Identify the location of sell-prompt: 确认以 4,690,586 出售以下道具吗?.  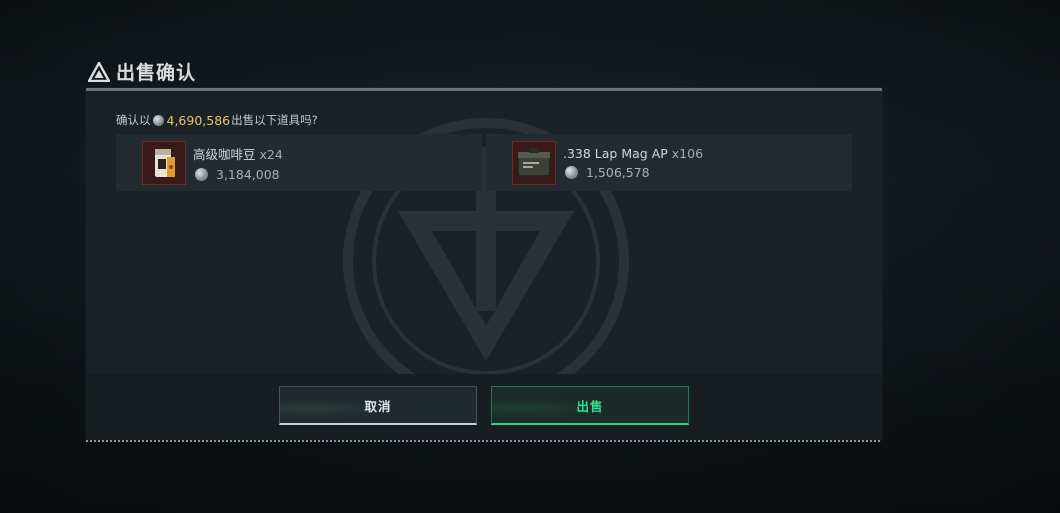
(217, 120).